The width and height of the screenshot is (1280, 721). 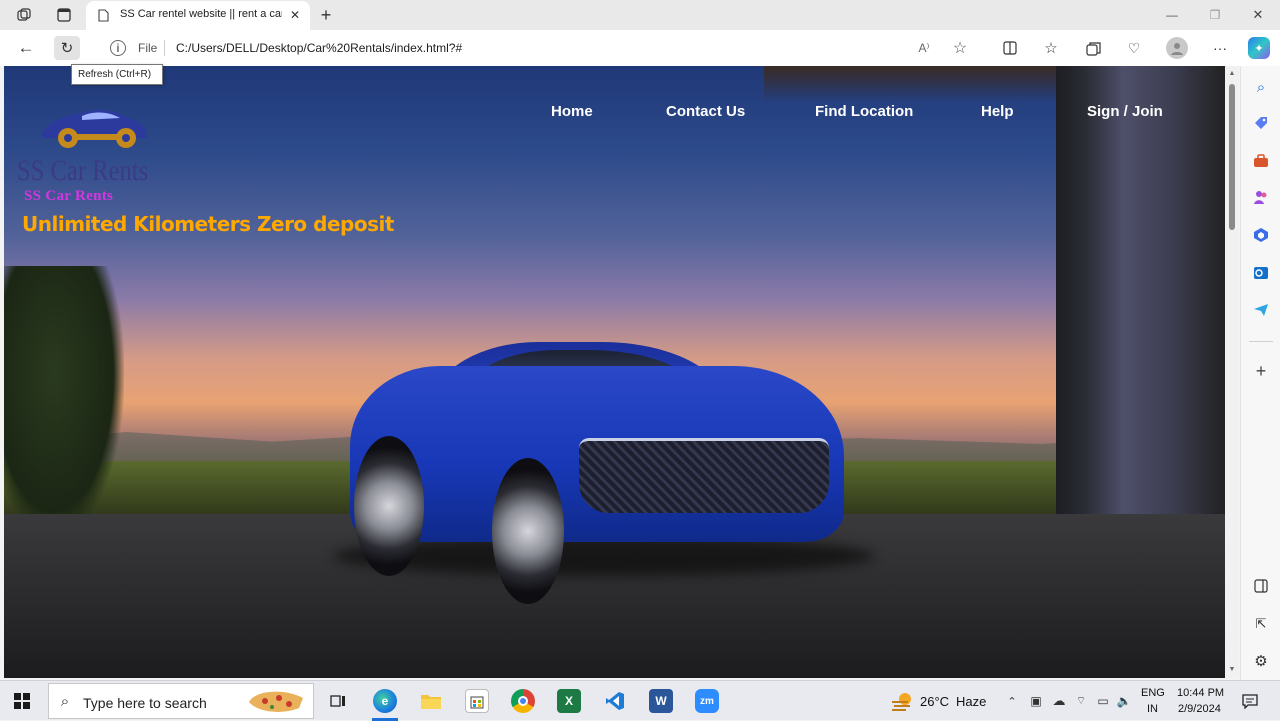 I want to click on weather-description: Haze, so click(x=971, y=701).